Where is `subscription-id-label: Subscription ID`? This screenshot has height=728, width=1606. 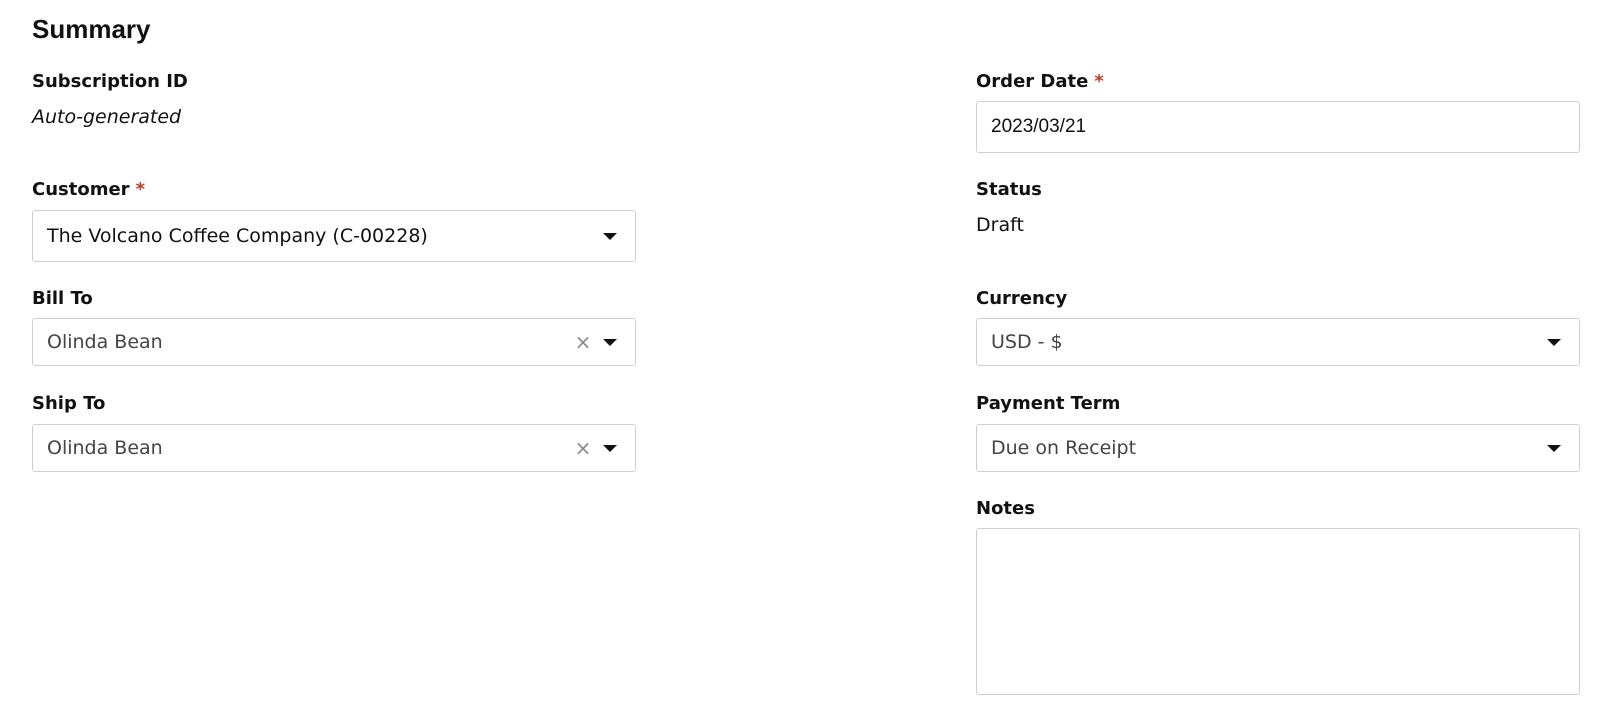 subscription-id-label: Subscription ID is located at coordinates (110, 81).